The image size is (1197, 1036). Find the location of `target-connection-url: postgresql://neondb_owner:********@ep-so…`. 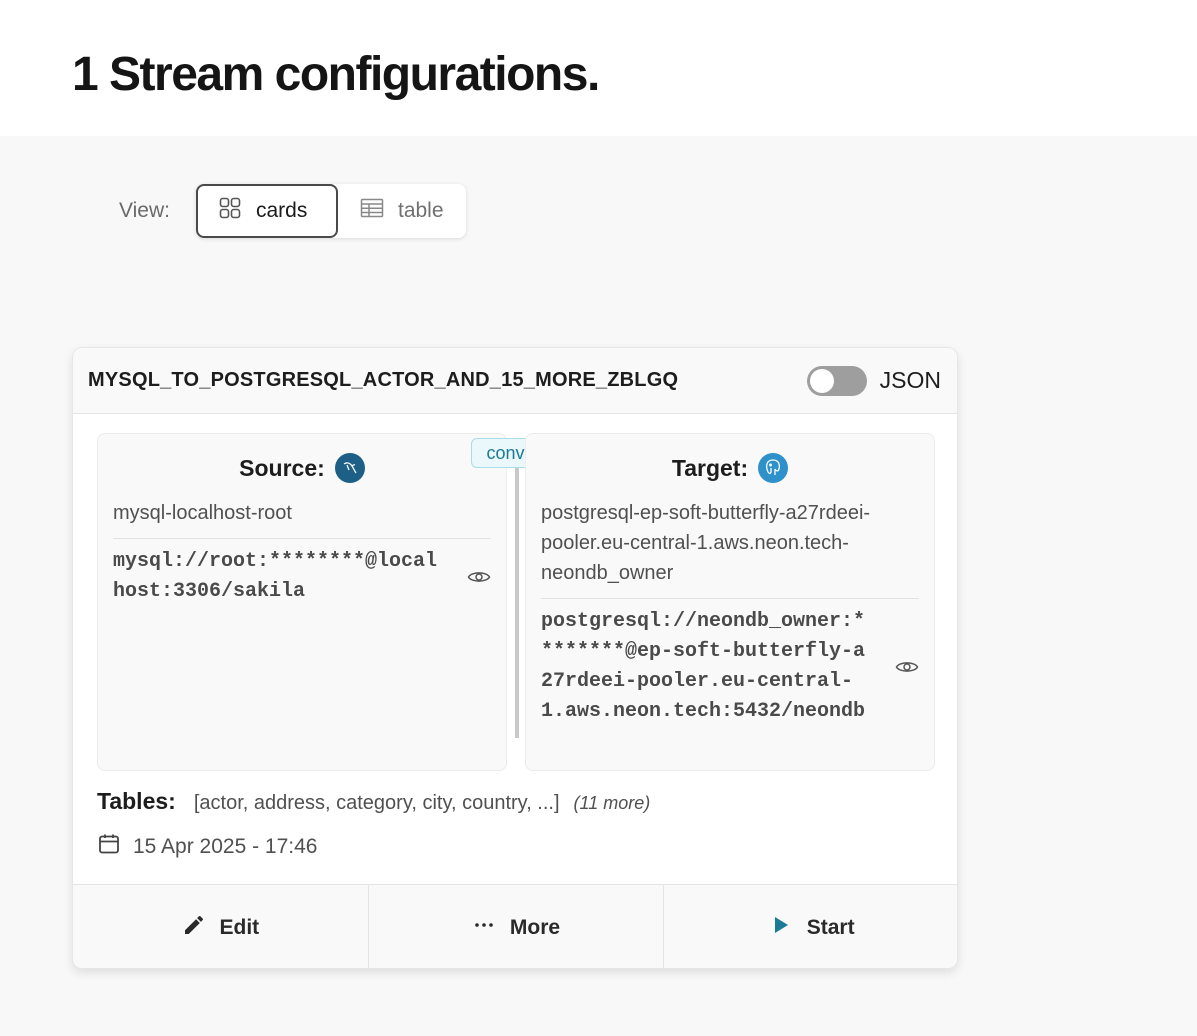

target-connection-url: postgresql://neondb_owner:********@ep-so… is located at coordinates (703, 666).